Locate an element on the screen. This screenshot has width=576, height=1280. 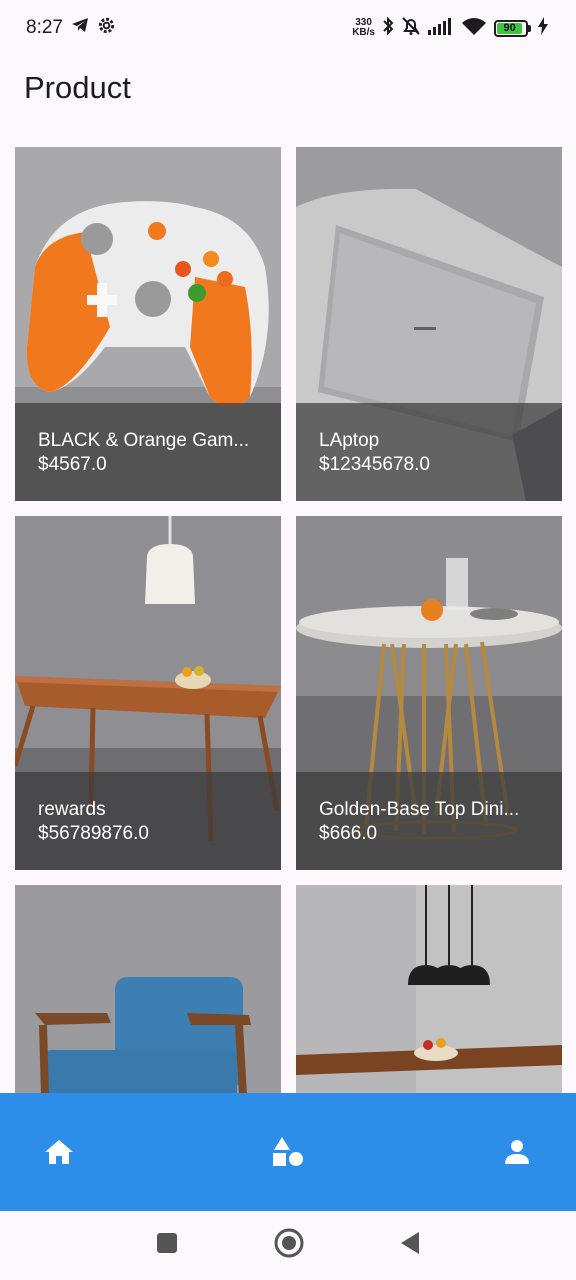
home-system-button is located at coordinates (289, 1245).